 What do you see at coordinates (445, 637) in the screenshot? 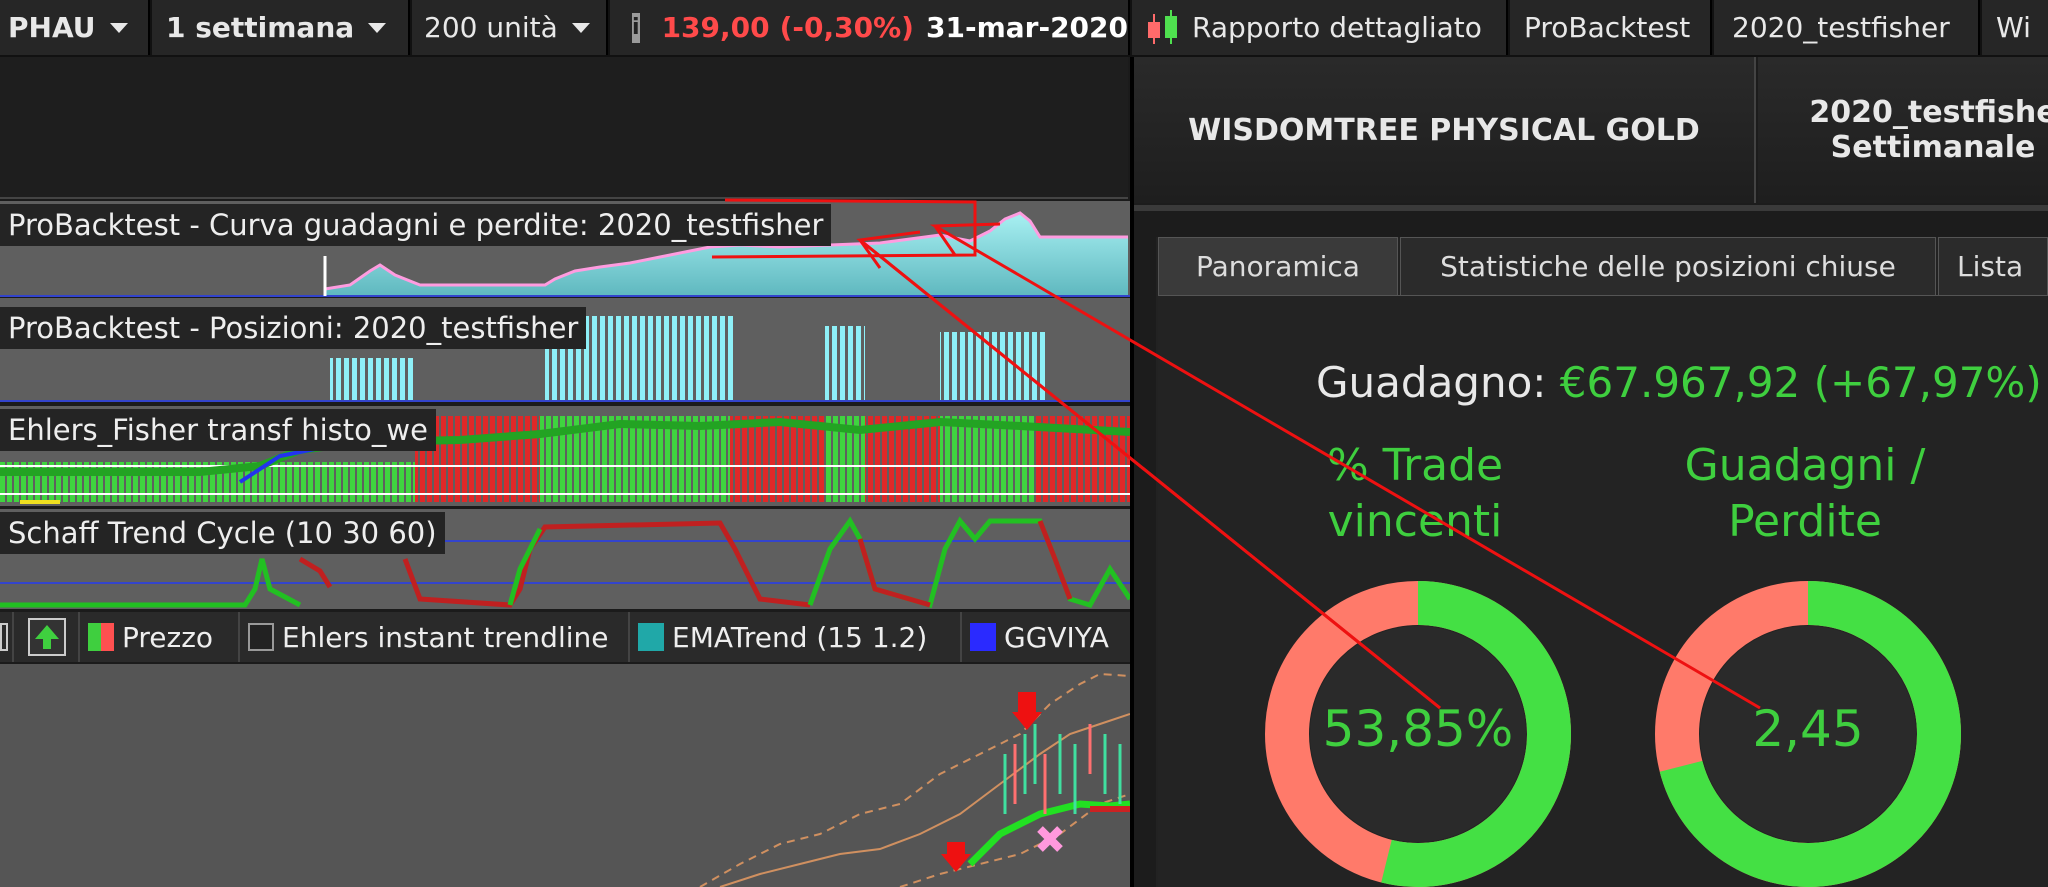
I see `legend-ehlers-label: Ehlers instant trendline` at bounding box center [445, 637].